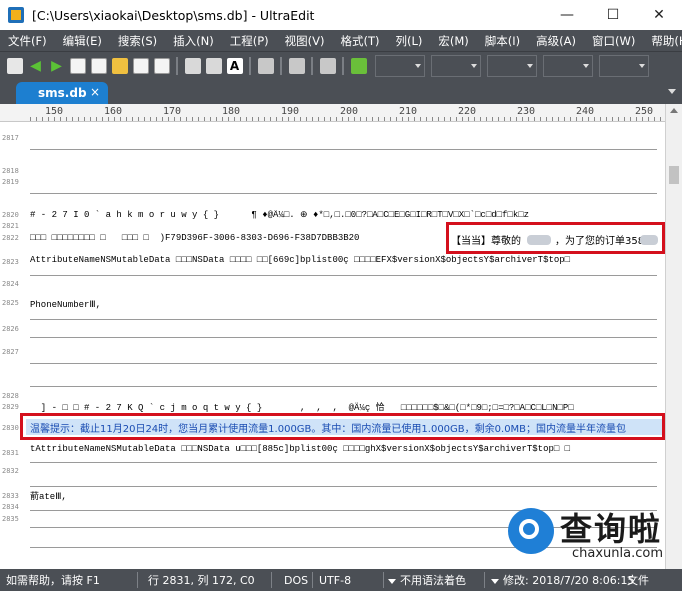 This screenshot has height=591, width=682. Describe the element at coordinates (495, 581) in the screenshot. I see `dropdown-arrow-icon` at that location.